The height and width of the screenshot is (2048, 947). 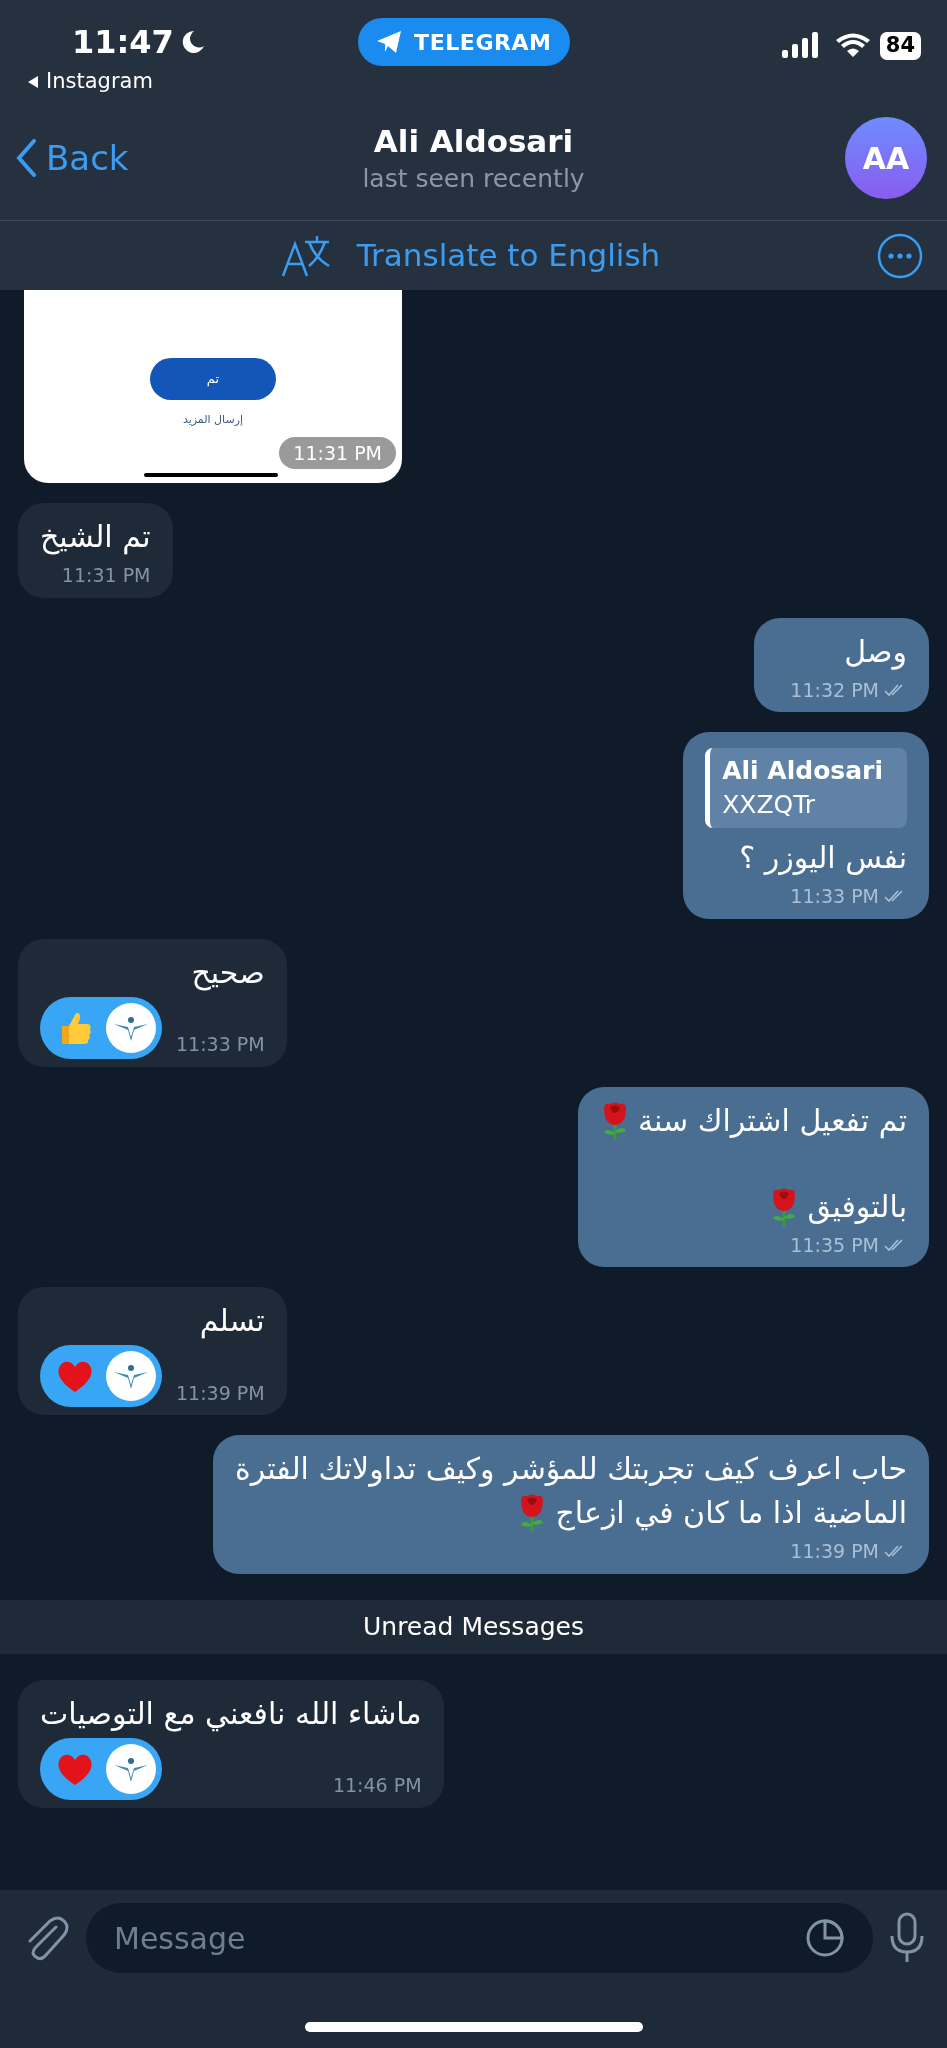 I want to click on microphone-icon, so click(x=907, y=1938).